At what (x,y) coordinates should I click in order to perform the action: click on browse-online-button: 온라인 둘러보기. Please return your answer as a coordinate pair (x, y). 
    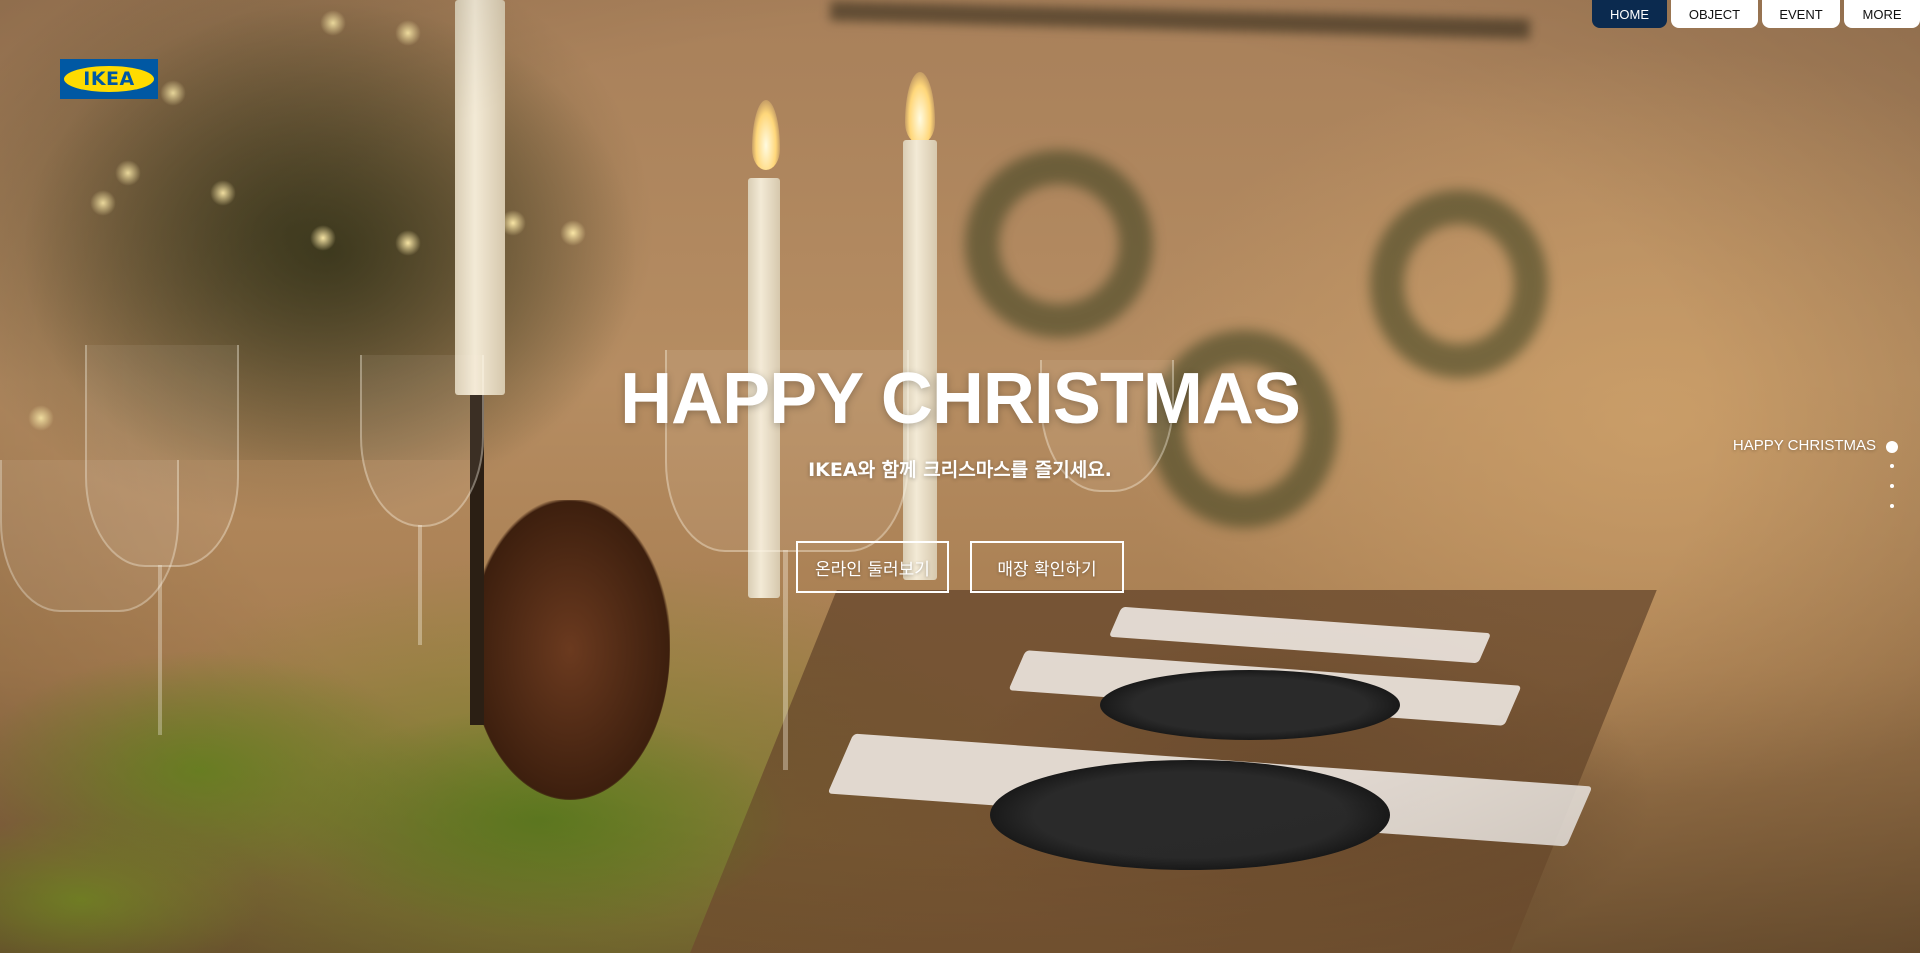
    Looking at the image, I should click on (872, 567).